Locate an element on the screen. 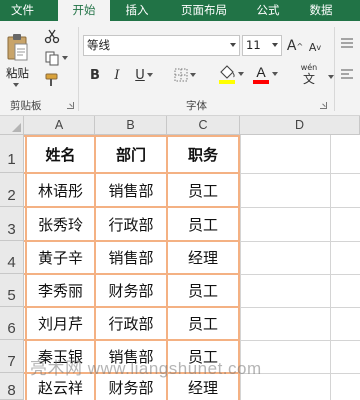  bold-glyph: B is located at coordinates (95, 75).